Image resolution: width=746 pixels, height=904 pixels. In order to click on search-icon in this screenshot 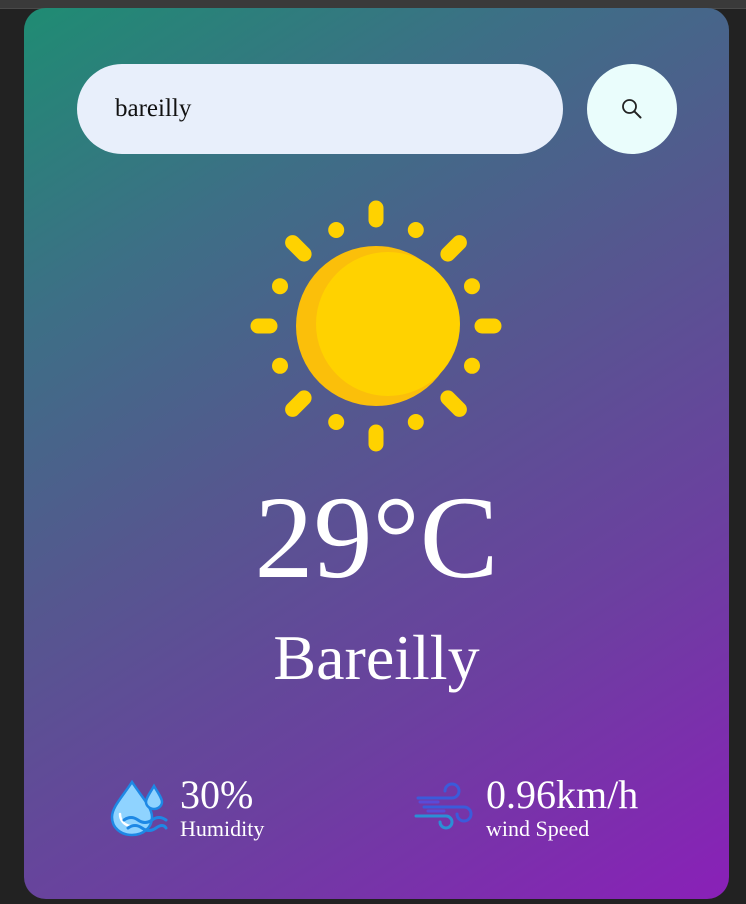, I will do `click(632, 109)`.